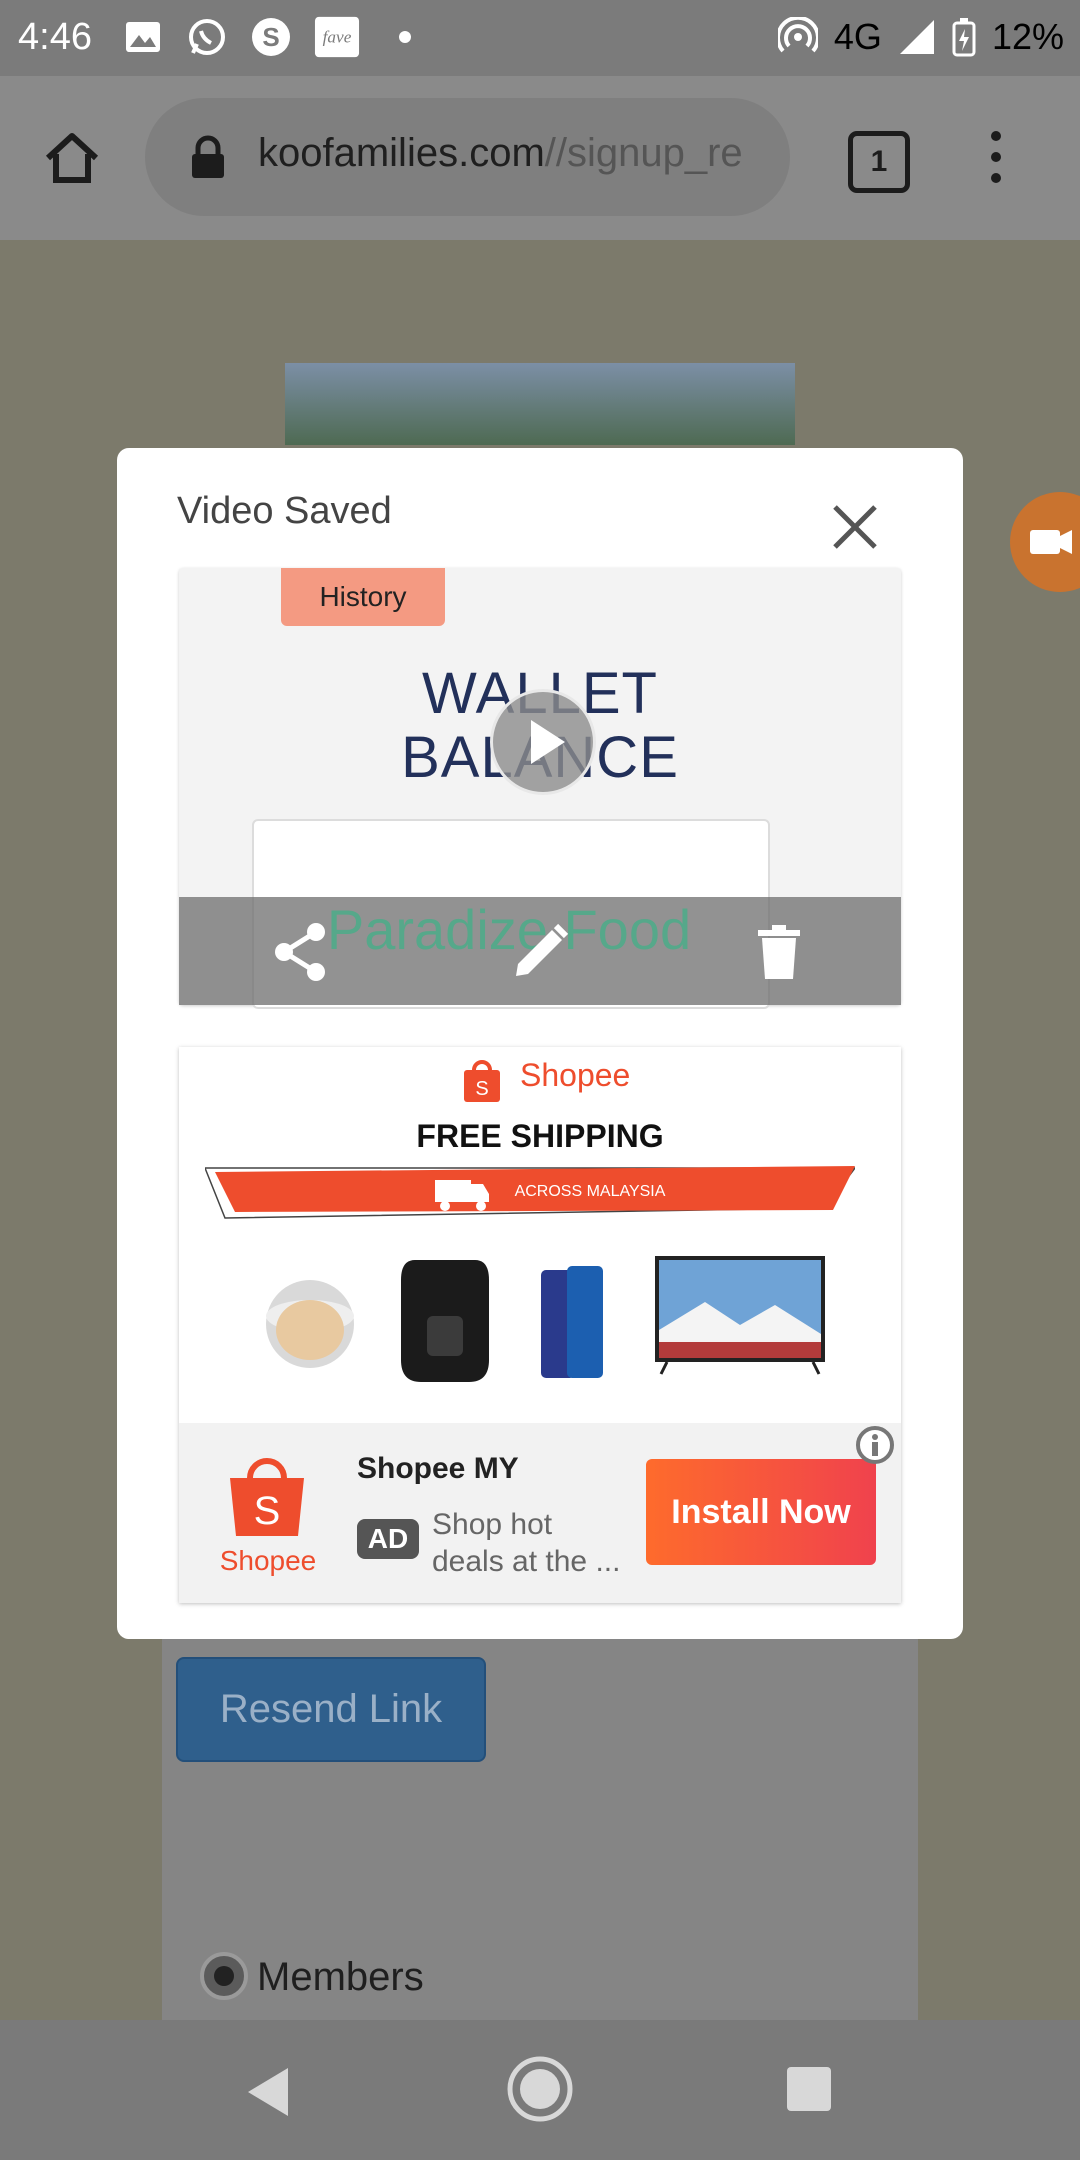 Image resolution: width=1080 pixels, height=2160 pixels. I want to click on signal-icon, so click(916, 37).